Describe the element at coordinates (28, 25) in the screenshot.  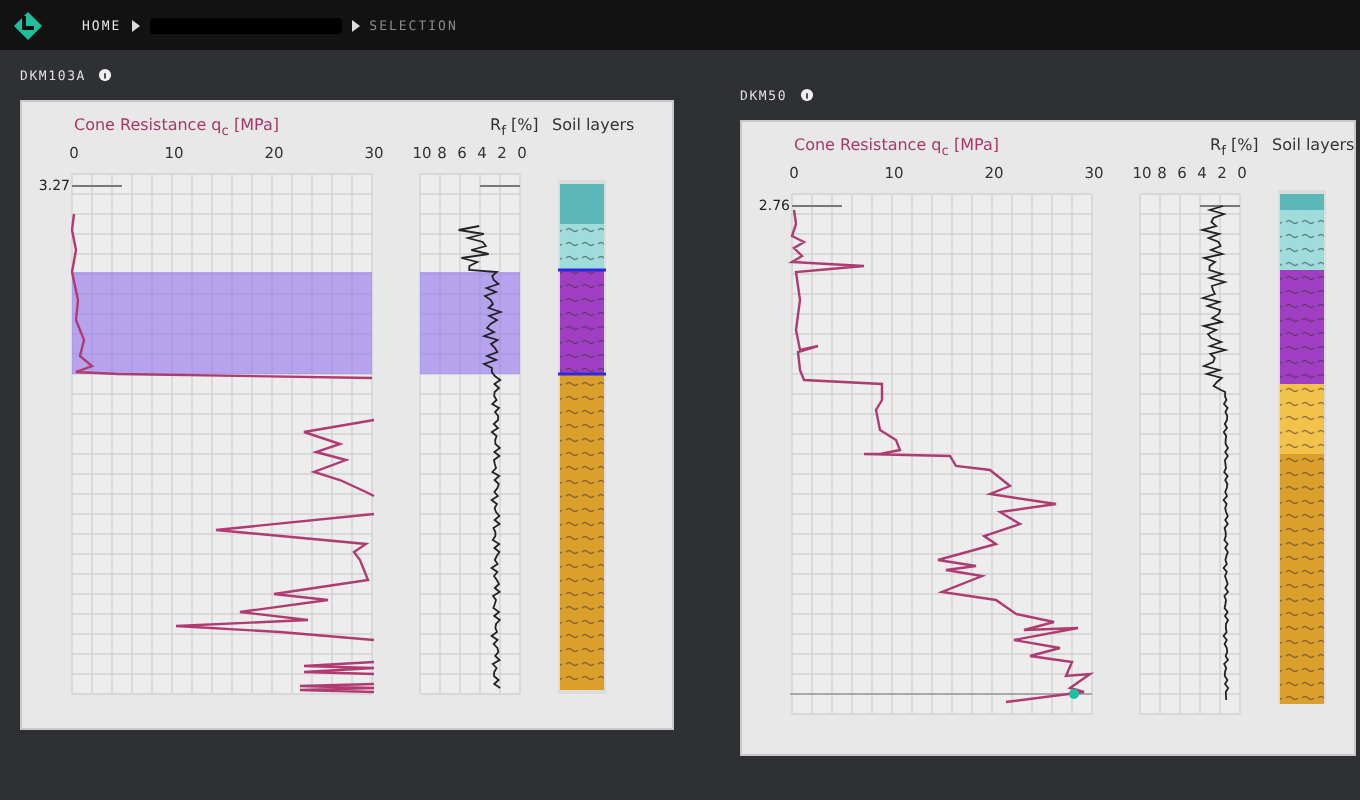
I see `logo-icon` at that location.